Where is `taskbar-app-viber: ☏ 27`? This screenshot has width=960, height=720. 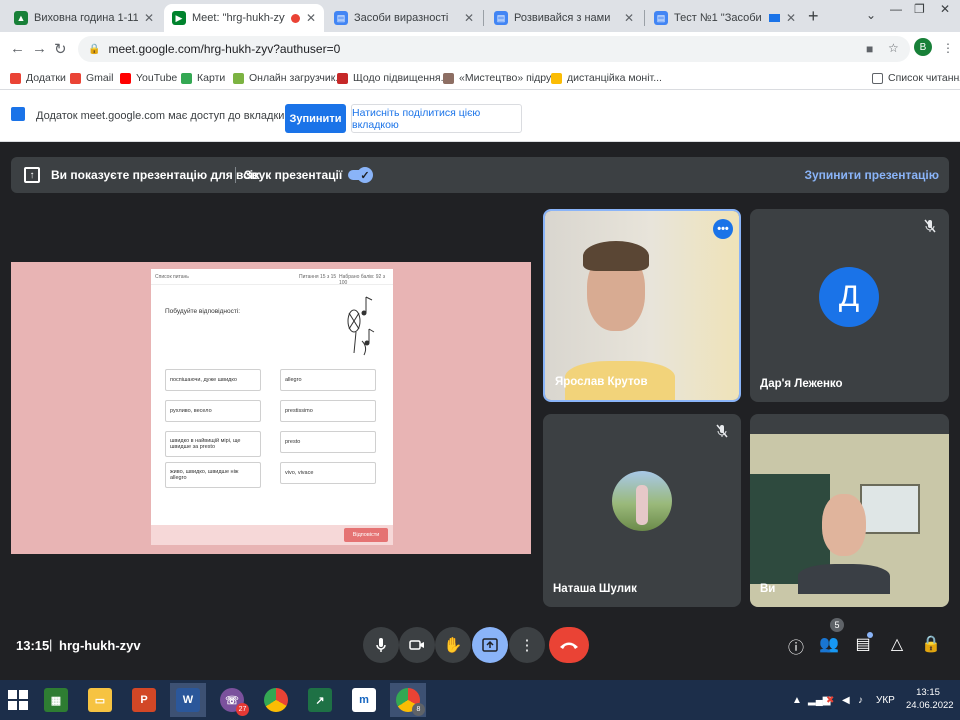 taskbar-app-viber: ☏ 27 is located at coordinates (232, 700).